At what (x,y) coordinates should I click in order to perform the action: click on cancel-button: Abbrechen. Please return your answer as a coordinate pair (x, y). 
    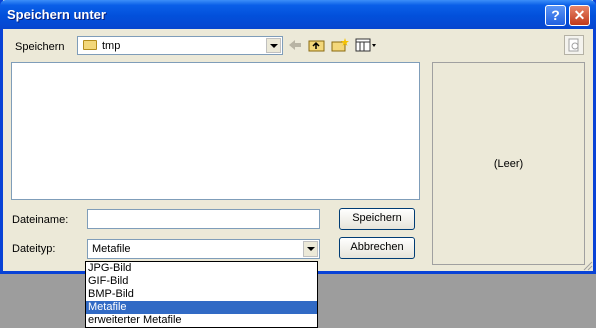
    Looking at the image, I should click on (377, 248).